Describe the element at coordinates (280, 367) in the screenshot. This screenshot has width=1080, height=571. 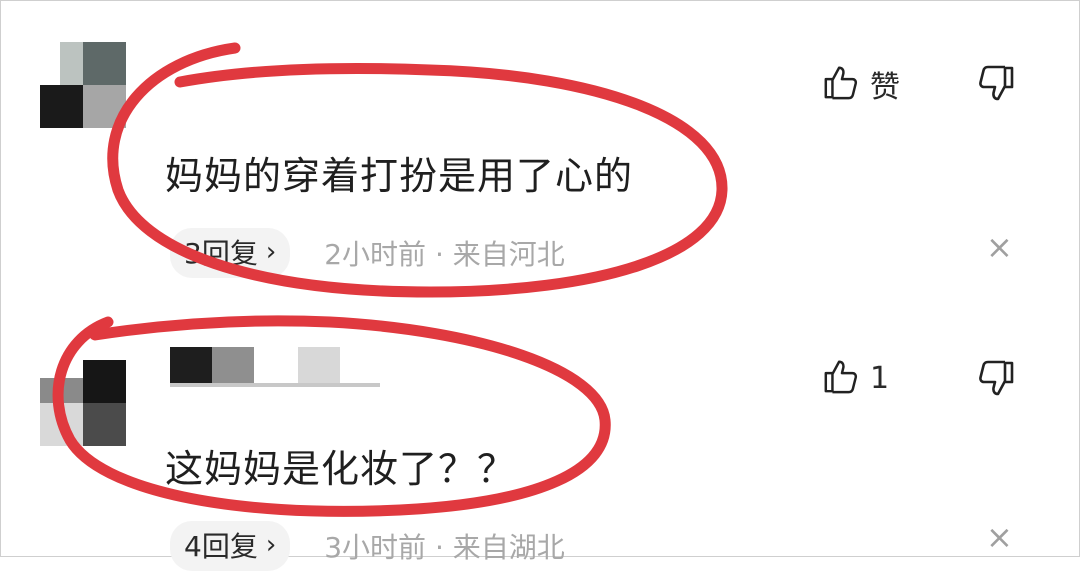
I see `username-redacted` at that location.